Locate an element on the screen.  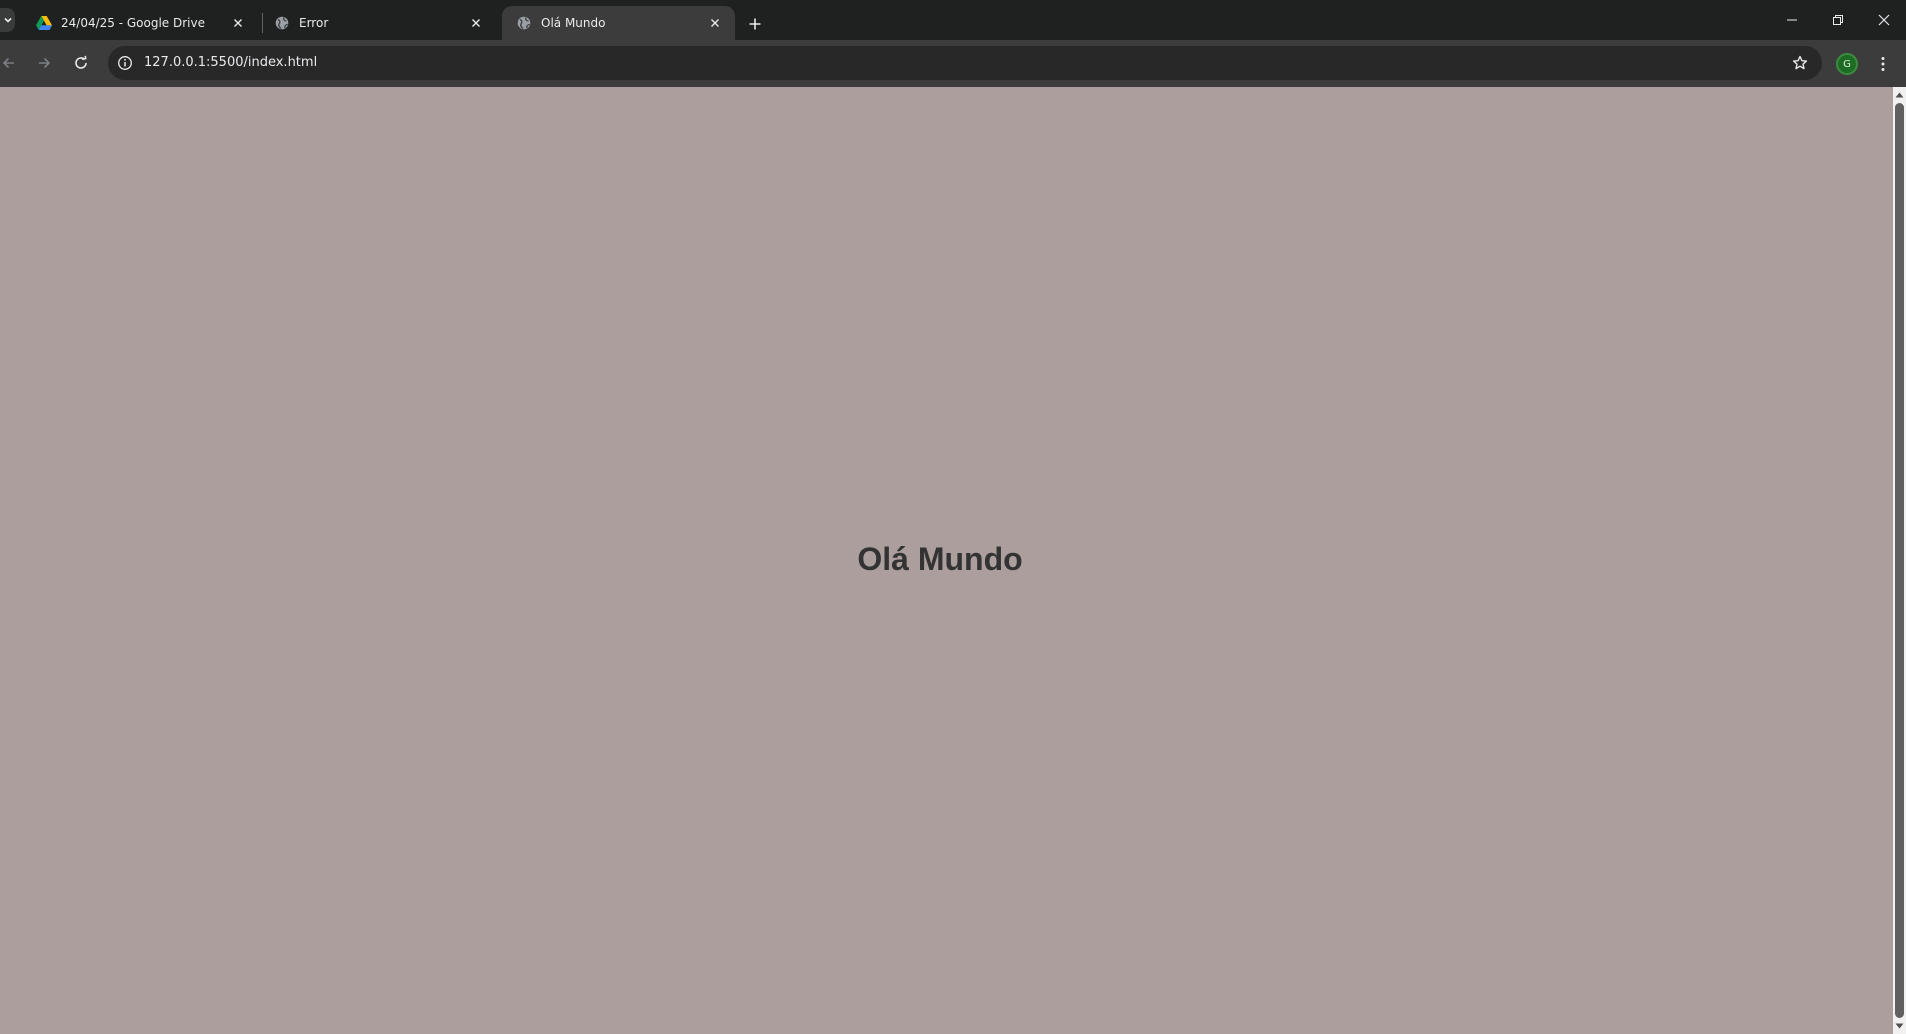
google-drive-icon is located at coordinates (44, 23).